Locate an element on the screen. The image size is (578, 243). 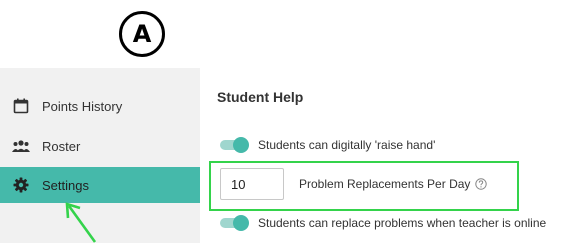
raise-hand-label: Students can digitally 'raise hand' is located at coordinates (347, 145).